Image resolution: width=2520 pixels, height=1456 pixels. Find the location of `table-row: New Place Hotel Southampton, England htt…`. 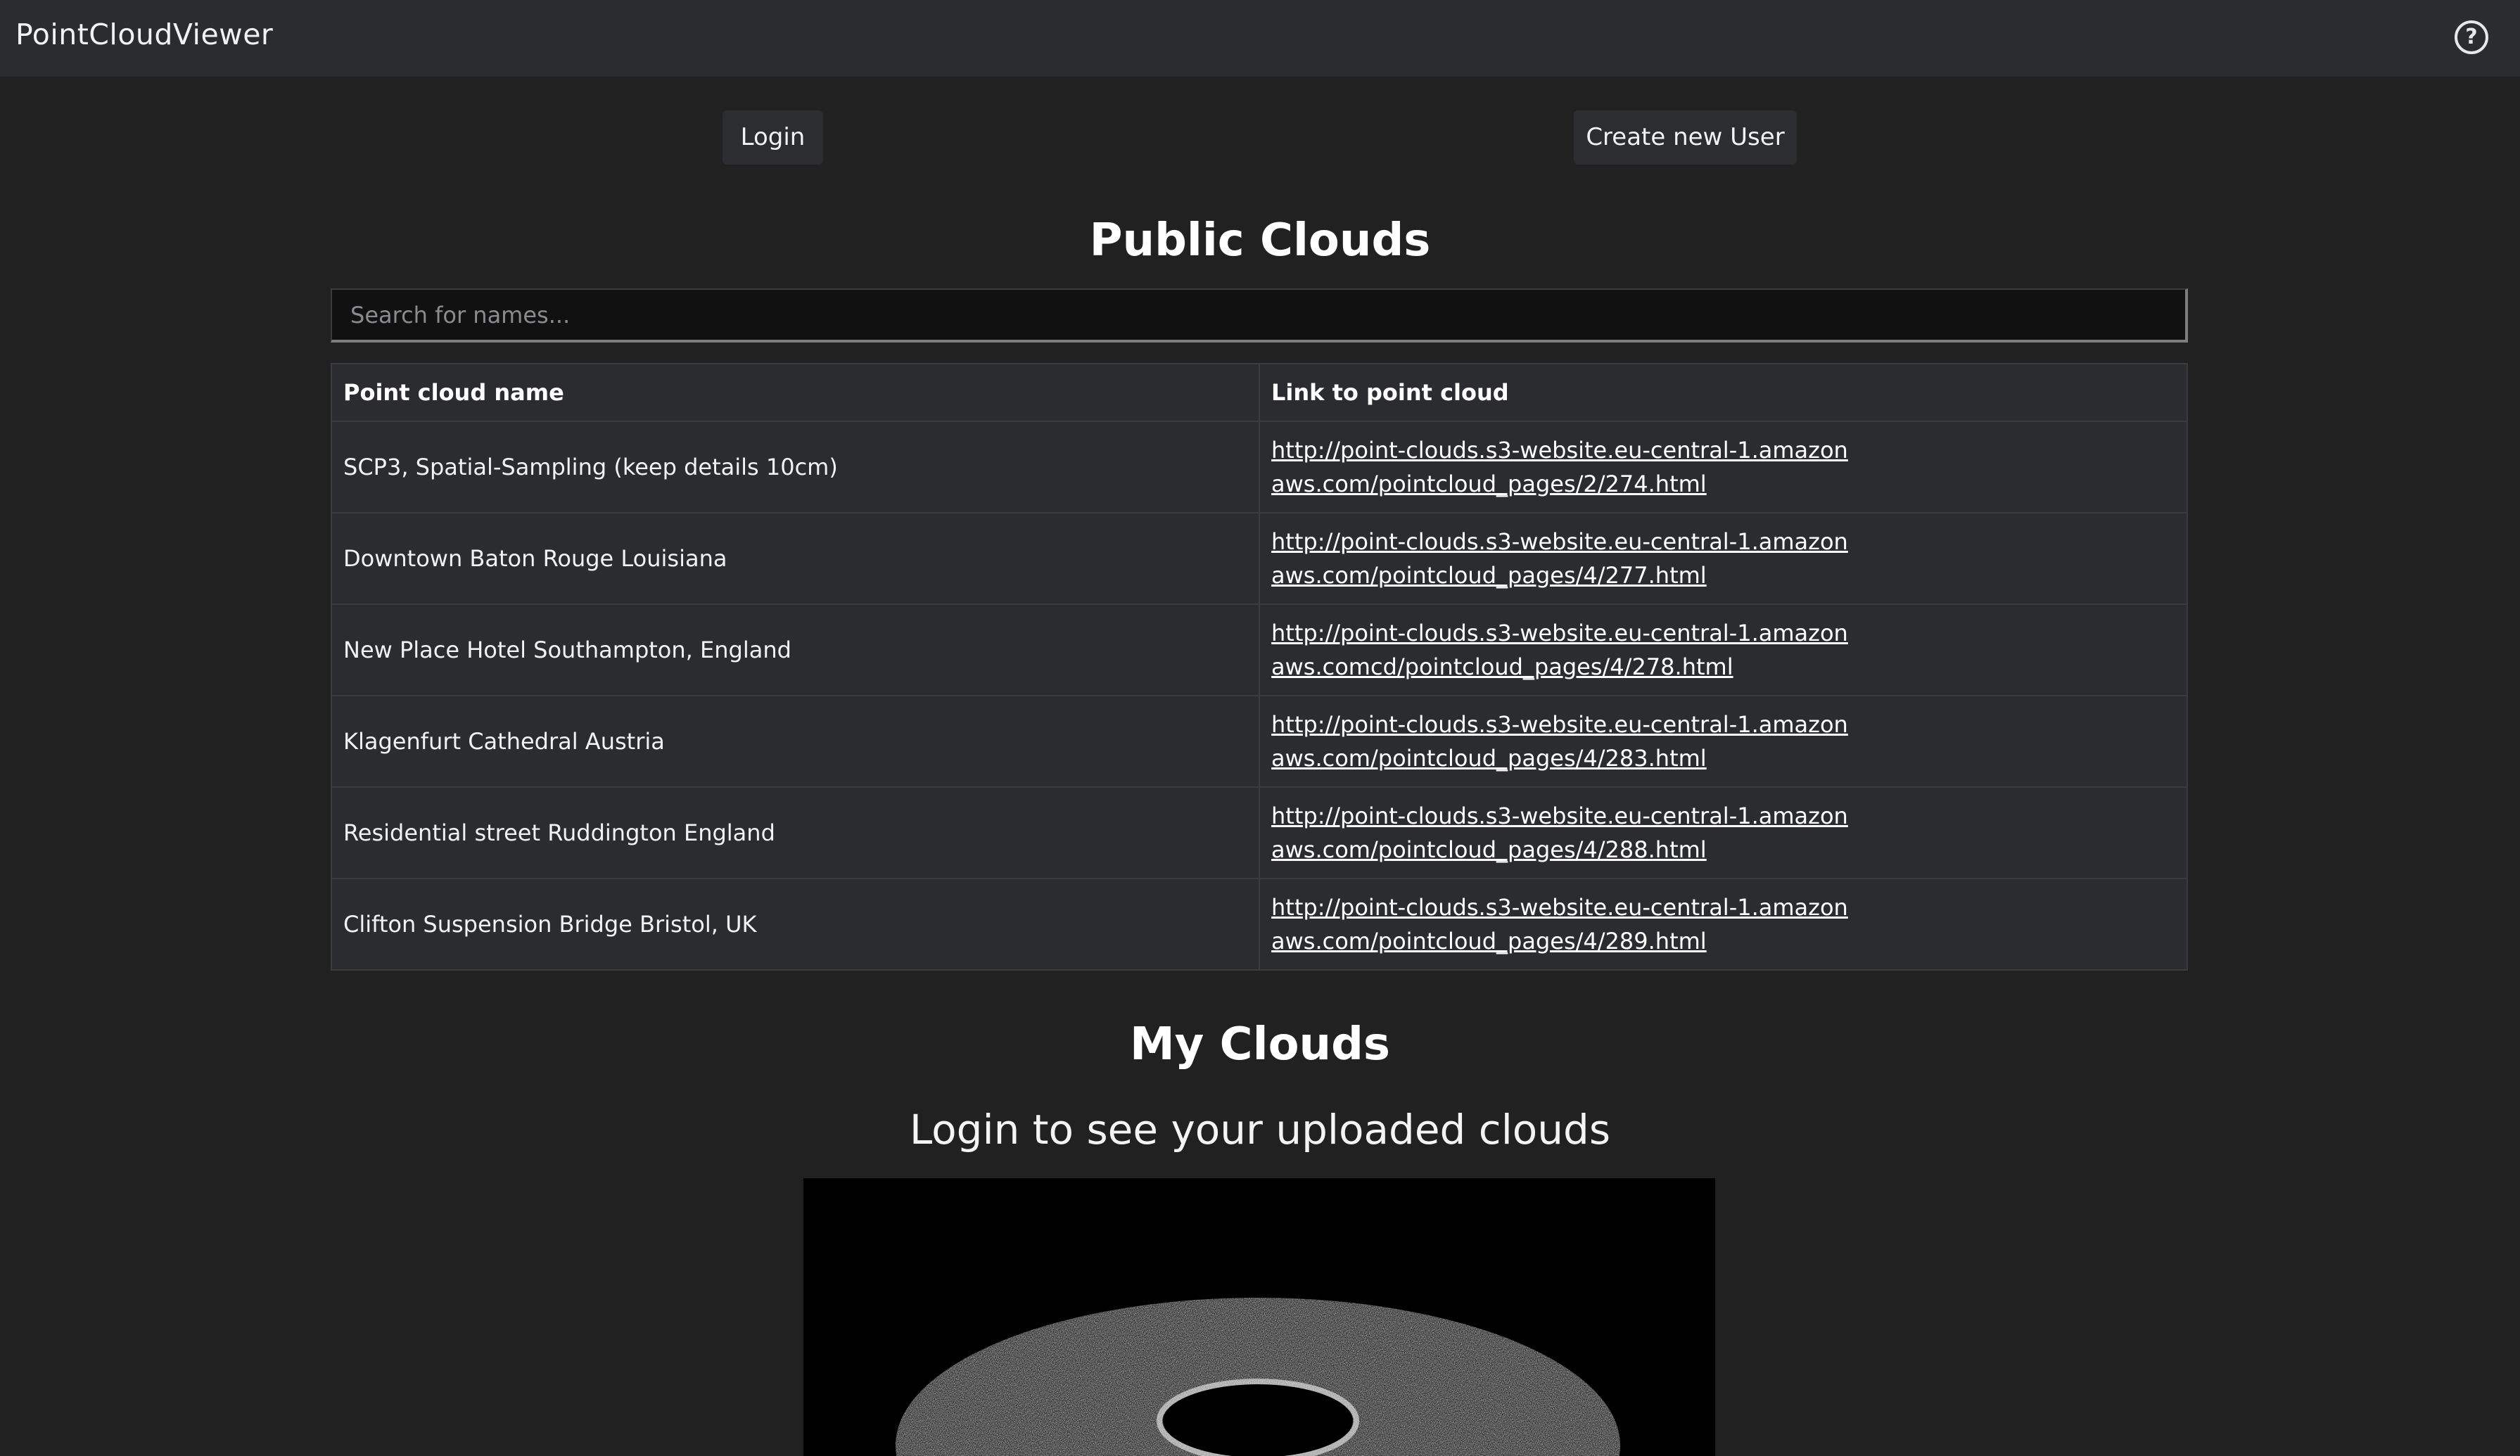

table-row: New Place Hotel Southampton, England htt… is located at coordinates (1260, 650).